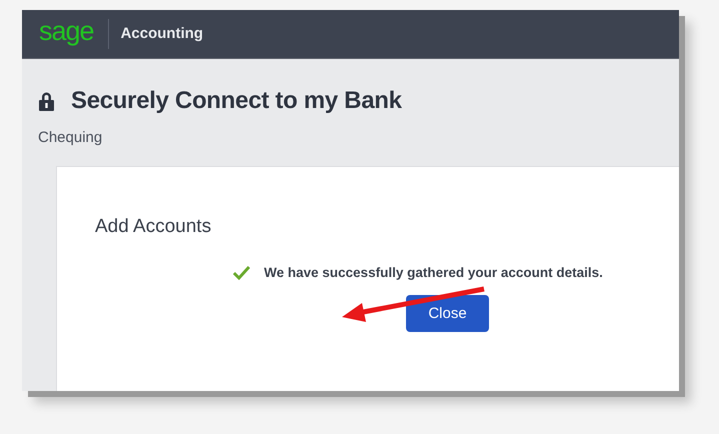 This screenshot has height=434, width=719. I want to click on card-title: Add Accounts, so click(153, 226).